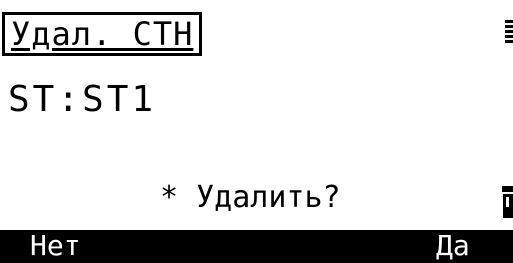  What do you see at coordinates (250, 197) in the screenshot?
I see `delete-prompt: * Удалить?` at bounding box center [250, 197].